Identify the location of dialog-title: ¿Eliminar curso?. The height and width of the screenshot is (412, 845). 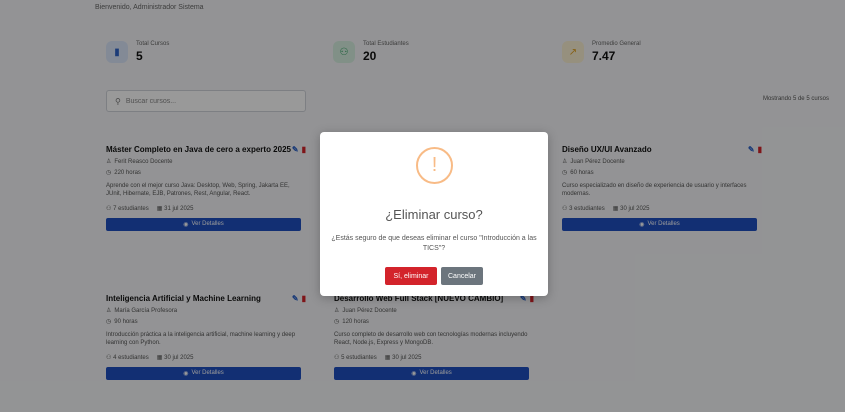
(434, 214).